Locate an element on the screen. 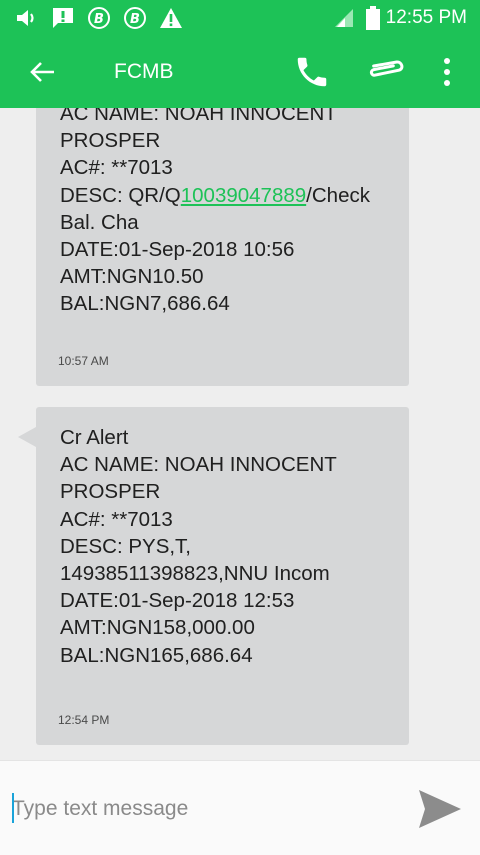 Image resolution: width=480 pixels, height=855 pixels. bubble-tail is located at coordinates (27, 437).